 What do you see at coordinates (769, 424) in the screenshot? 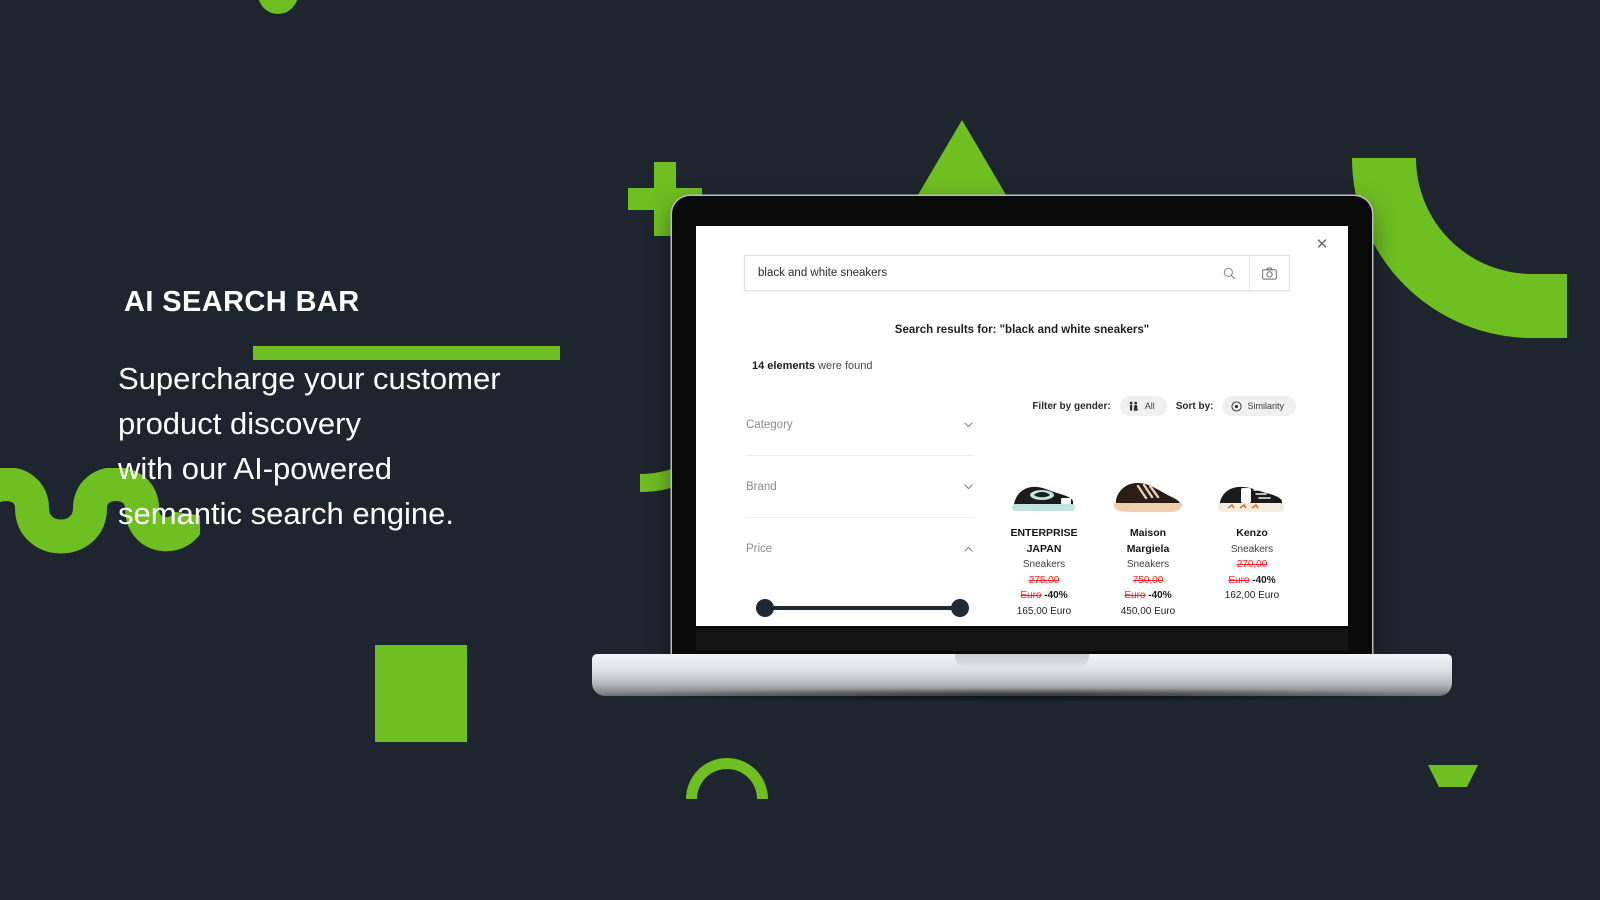
I see `filter-label-category: Category` at bounding box center [769, 424].